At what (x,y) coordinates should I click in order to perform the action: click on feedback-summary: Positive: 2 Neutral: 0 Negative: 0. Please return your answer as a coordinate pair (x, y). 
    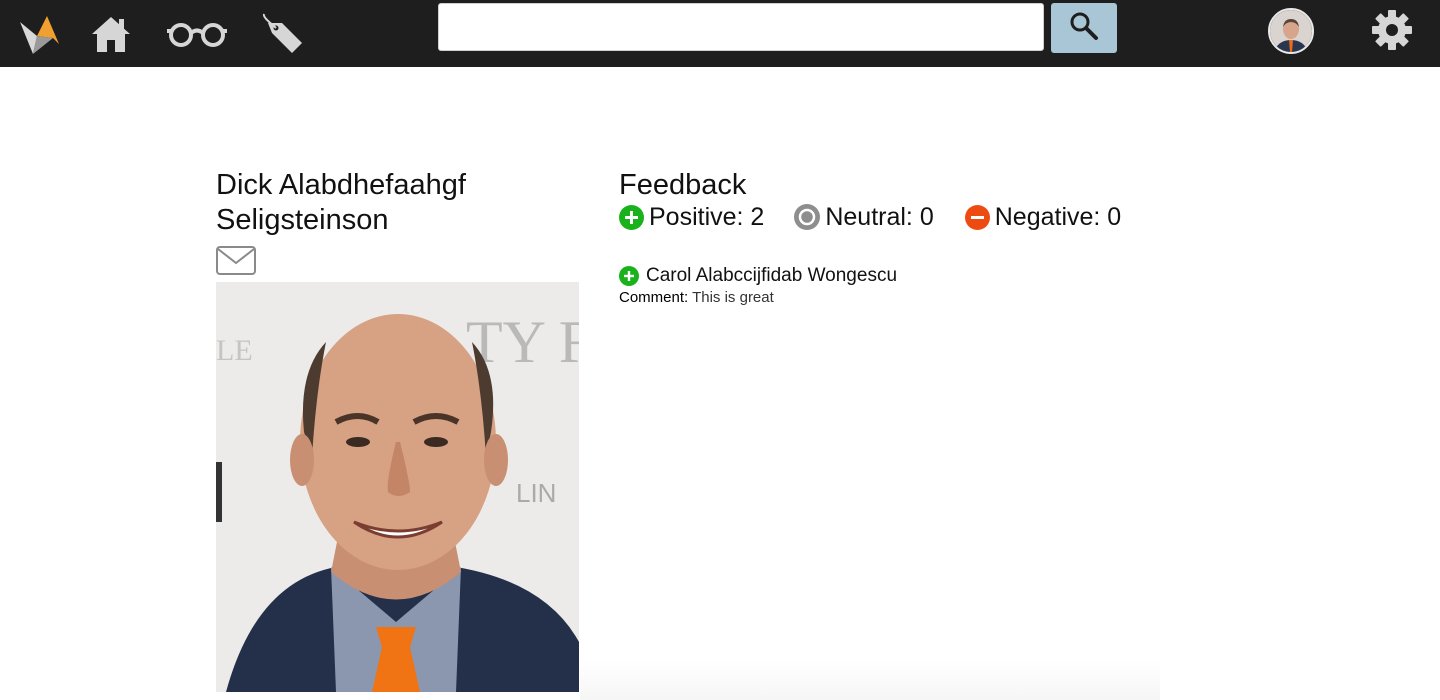
    Looking at the image, I should click on (870, 217).